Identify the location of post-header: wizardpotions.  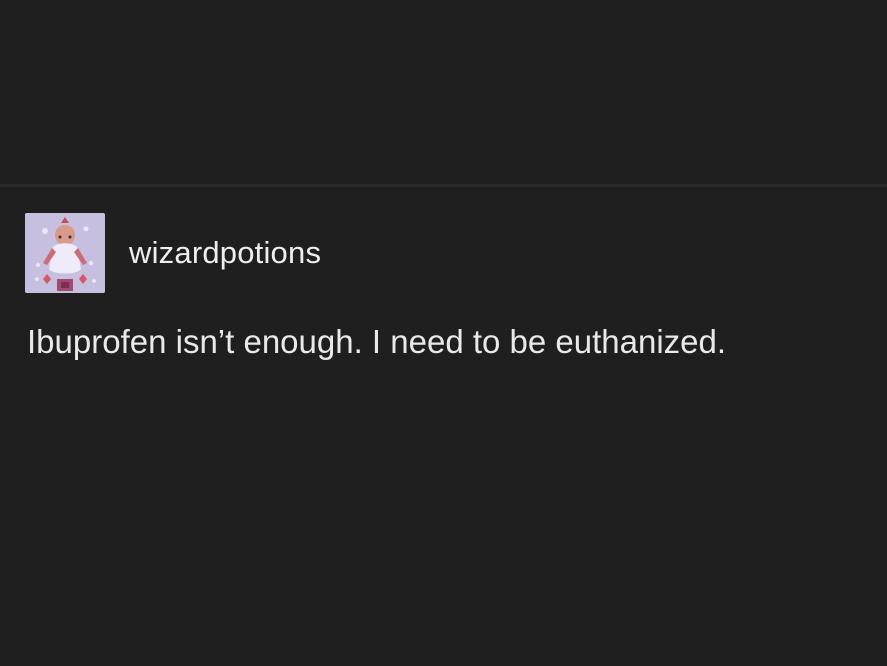
(173, 253).